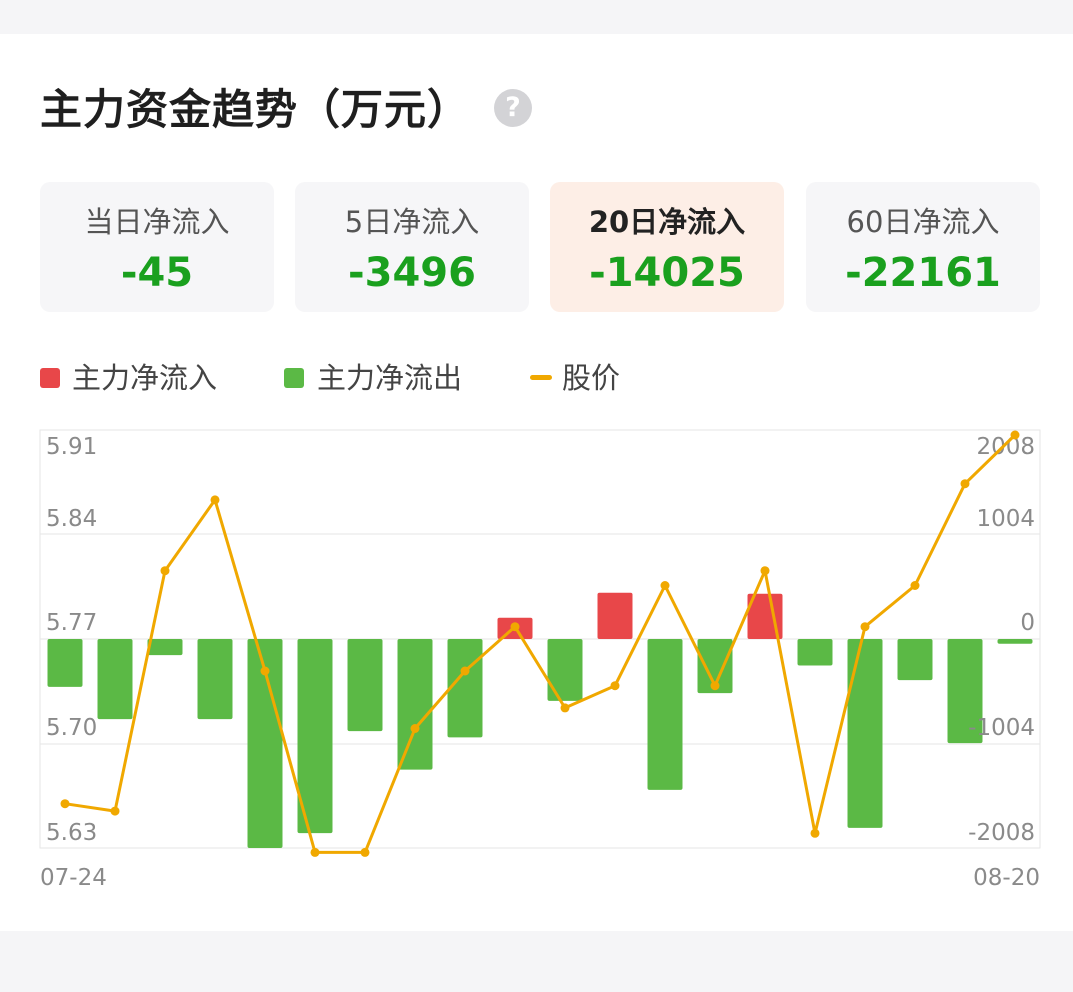  Describe the element at coordinates (71, 833) in the screenshot. I see `left-axis-tick-label: 5.63` at that location.